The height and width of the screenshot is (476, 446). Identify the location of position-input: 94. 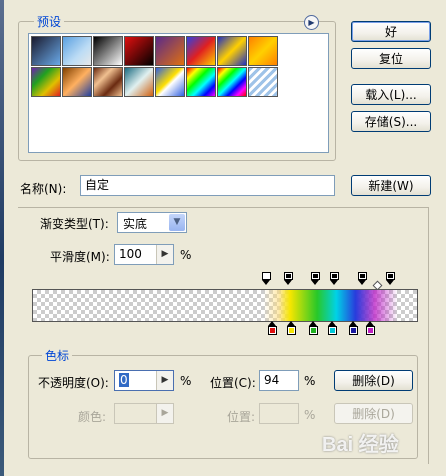
(279, 380).